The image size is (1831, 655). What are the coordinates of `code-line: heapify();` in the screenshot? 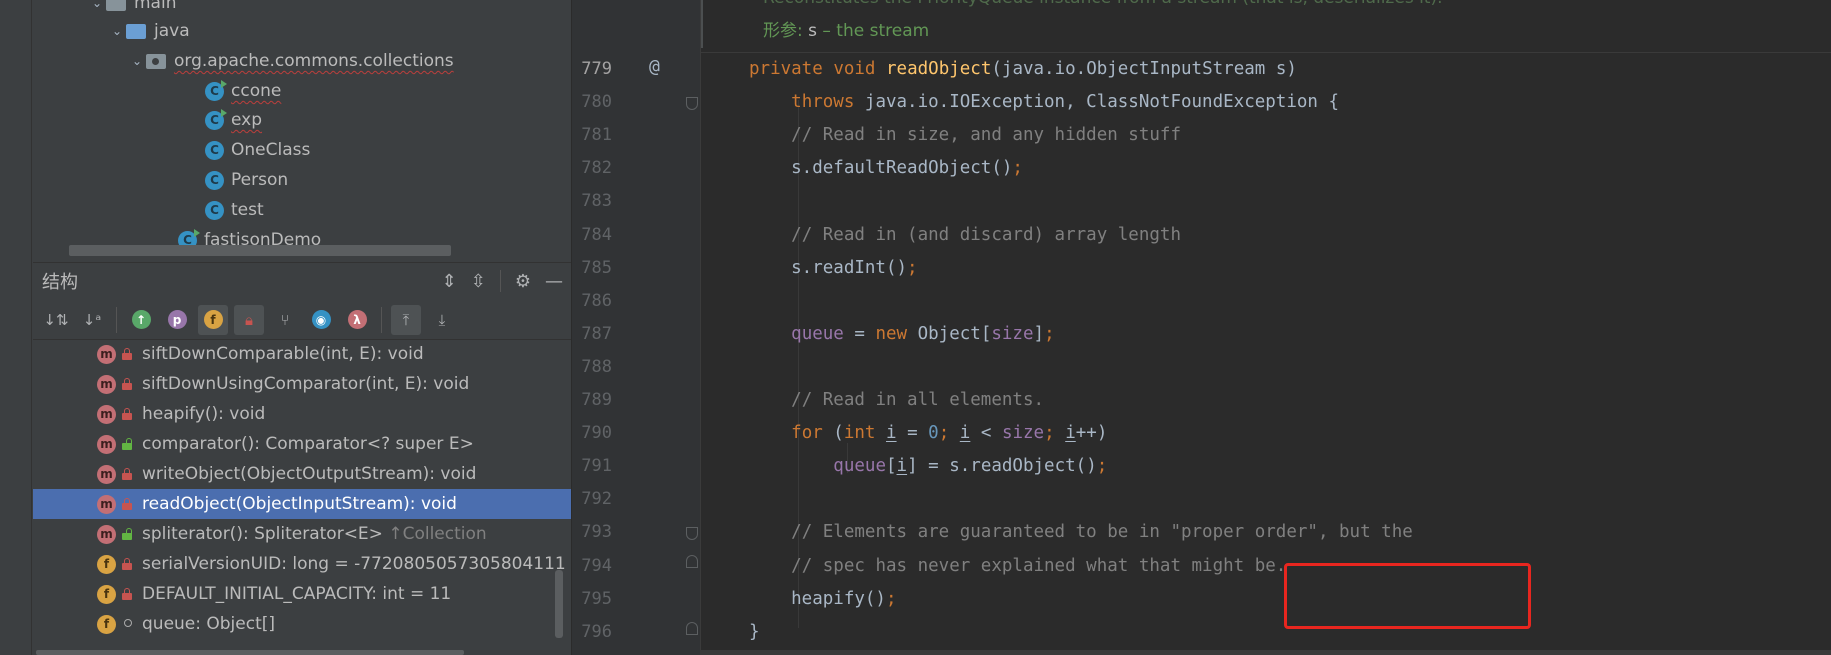 It's located at (822, 599).